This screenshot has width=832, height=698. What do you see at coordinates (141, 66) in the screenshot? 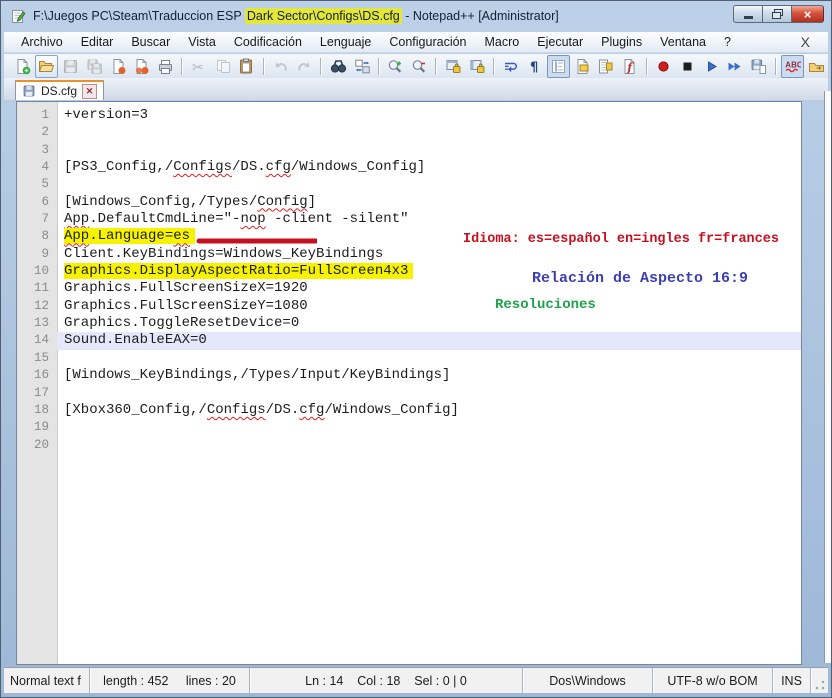
I see `close-all-icon` at bounding box center [141, 66].